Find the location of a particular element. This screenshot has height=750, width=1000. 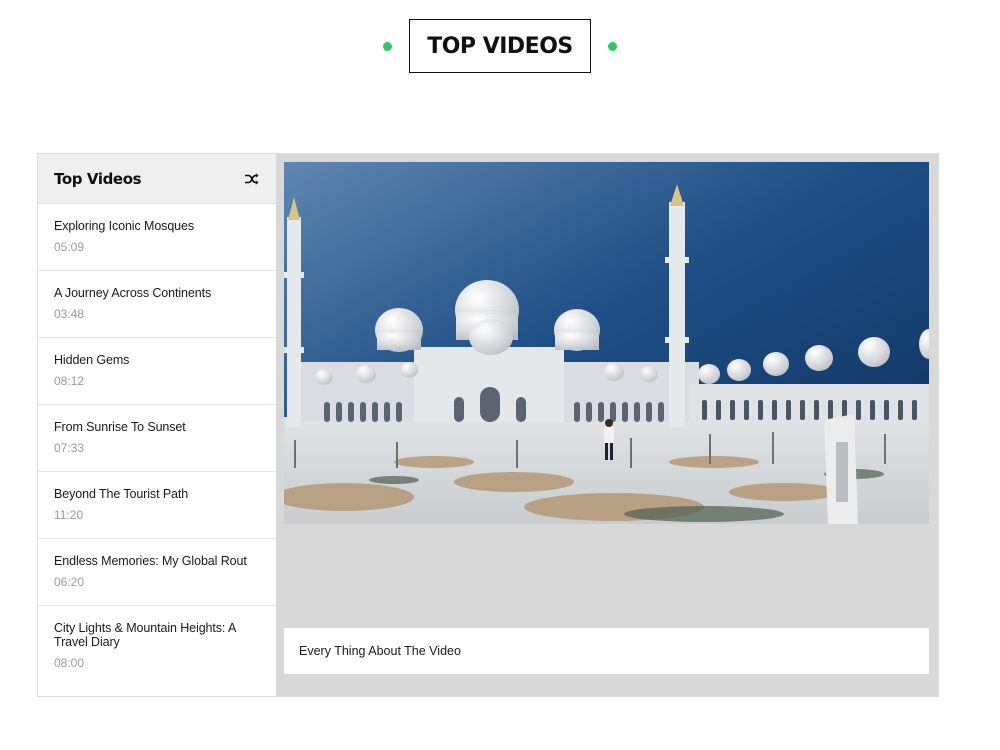

video-title: Exploring Iconic Mosques is located at coordinates (124, 226).